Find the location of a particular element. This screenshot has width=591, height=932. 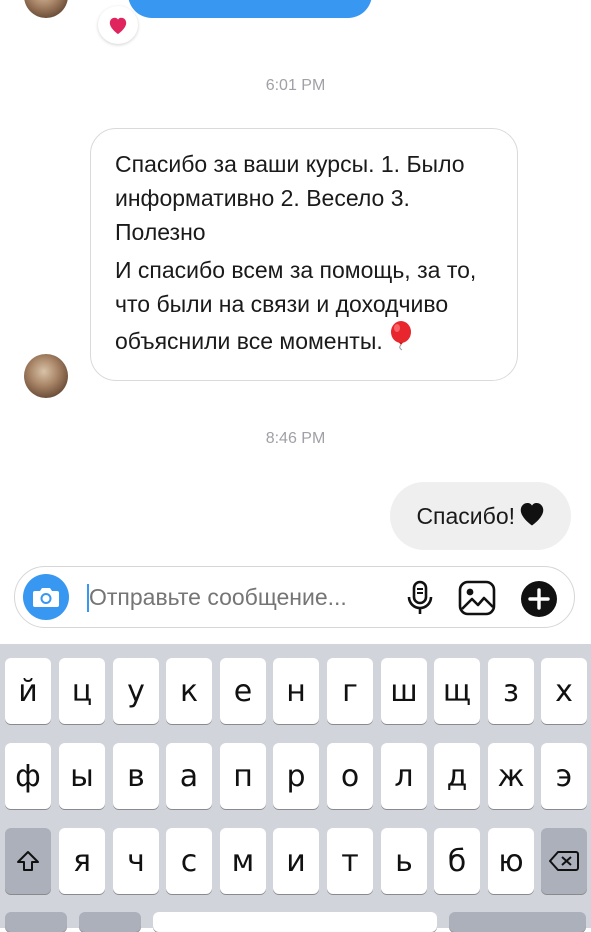

key: ф is located at coordinates (28, 776).